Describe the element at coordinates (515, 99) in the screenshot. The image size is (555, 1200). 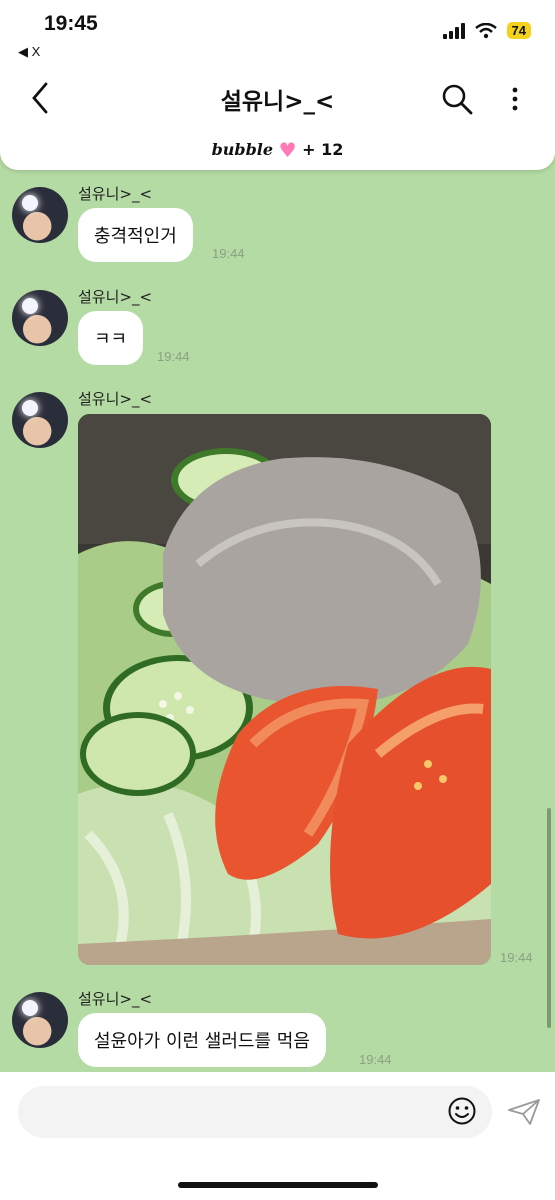
I see `more-icon` at that location.